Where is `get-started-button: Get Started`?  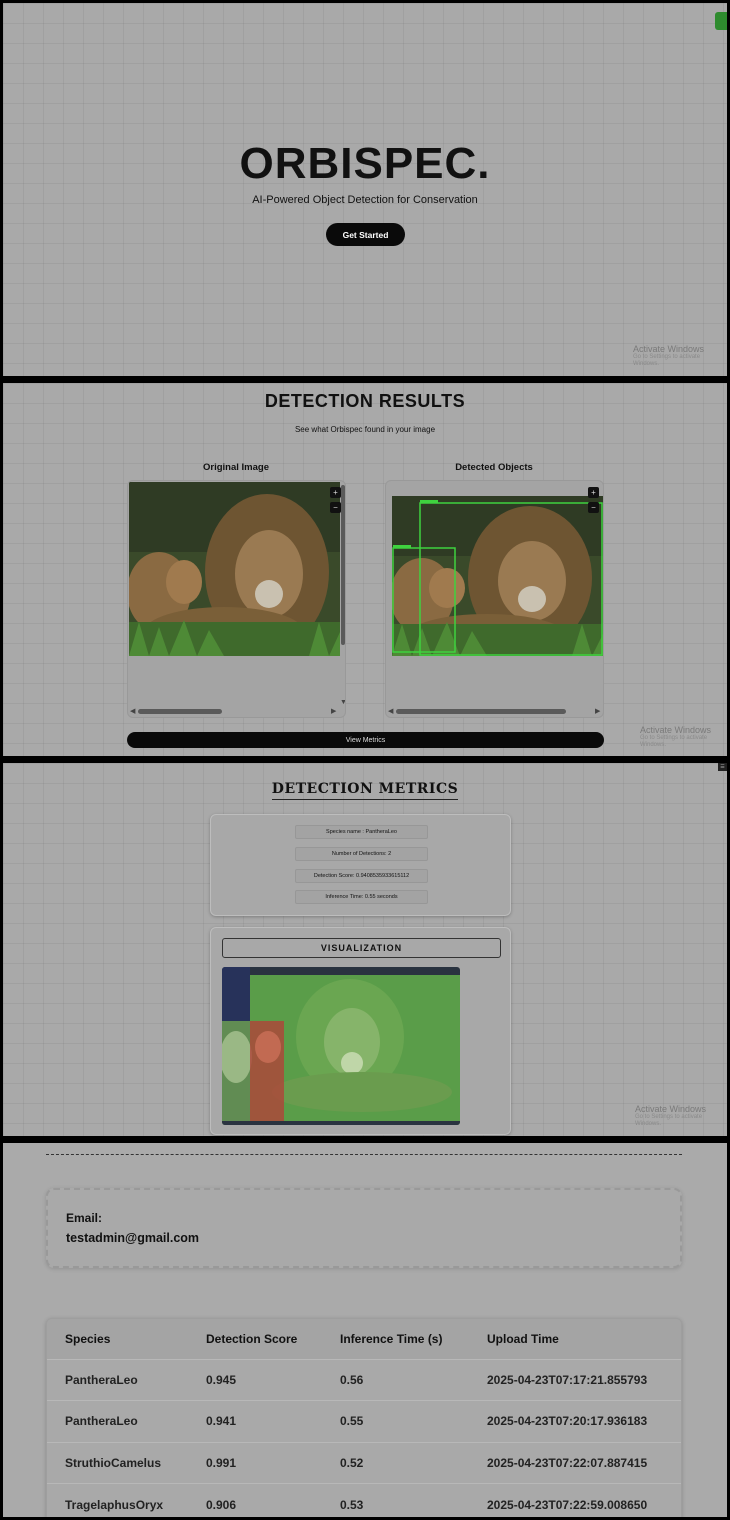 get-started-button: Get Started is located at coordinates (365, 234).